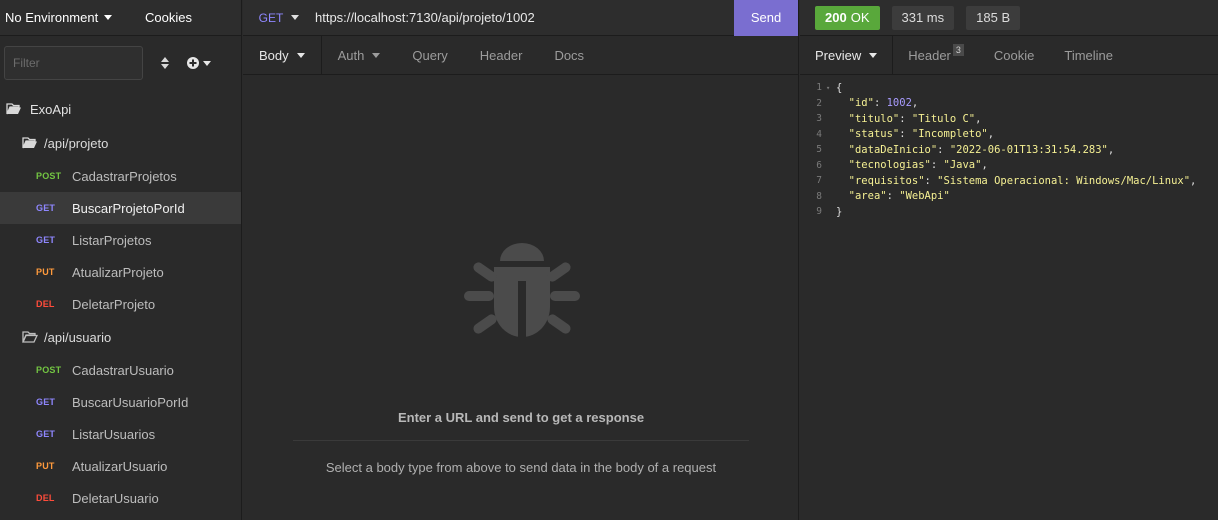 Image resolution: width=1218 pixels, height=520 pixels. I want to click on code-line: 3 "titulo": "Titulo C",, so click(1009, 119).